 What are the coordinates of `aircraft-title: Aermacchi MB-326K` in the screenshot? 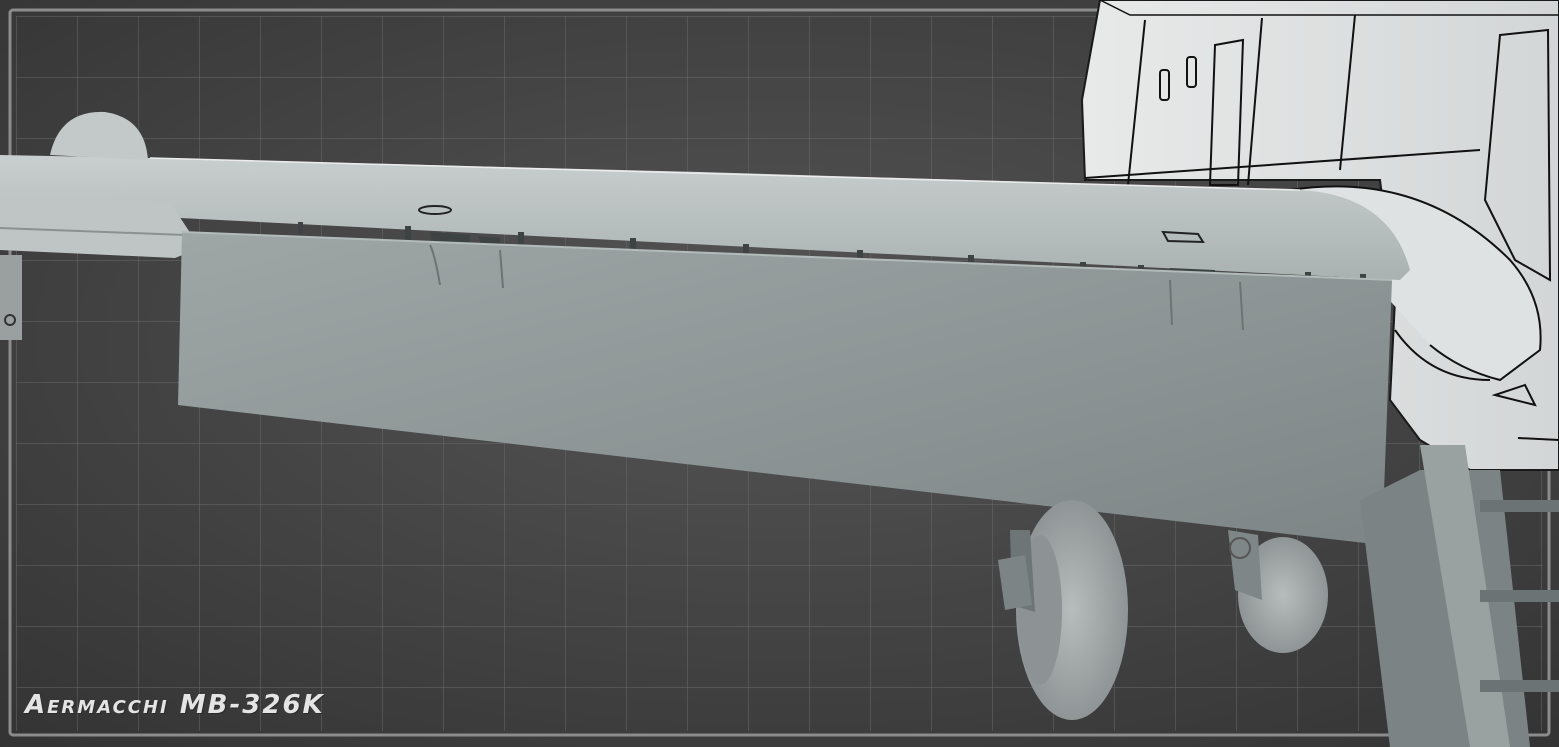 It's located at (175, 705).